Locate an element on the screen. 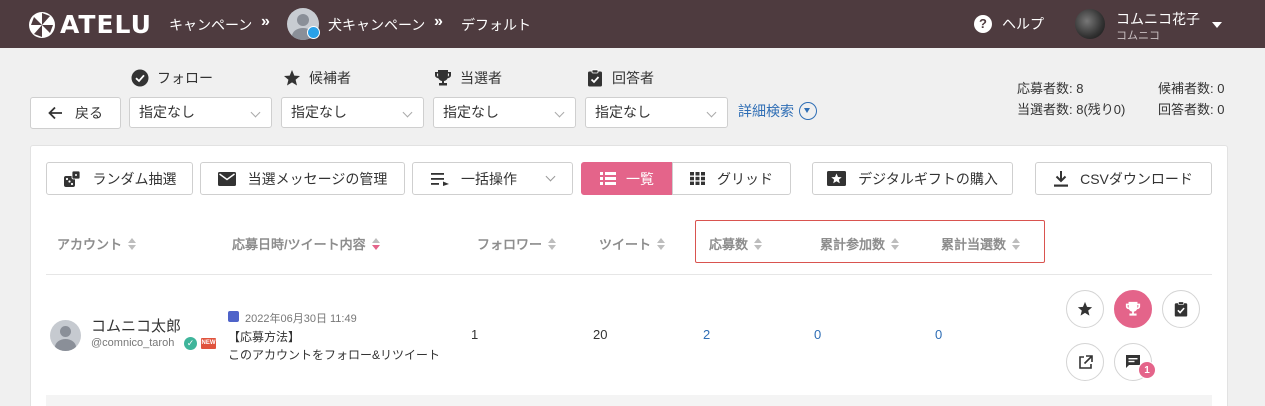 The width and height of the screenshot is (1265, 406). help-label: ヘルプ is located at coordinates (1023, 24).